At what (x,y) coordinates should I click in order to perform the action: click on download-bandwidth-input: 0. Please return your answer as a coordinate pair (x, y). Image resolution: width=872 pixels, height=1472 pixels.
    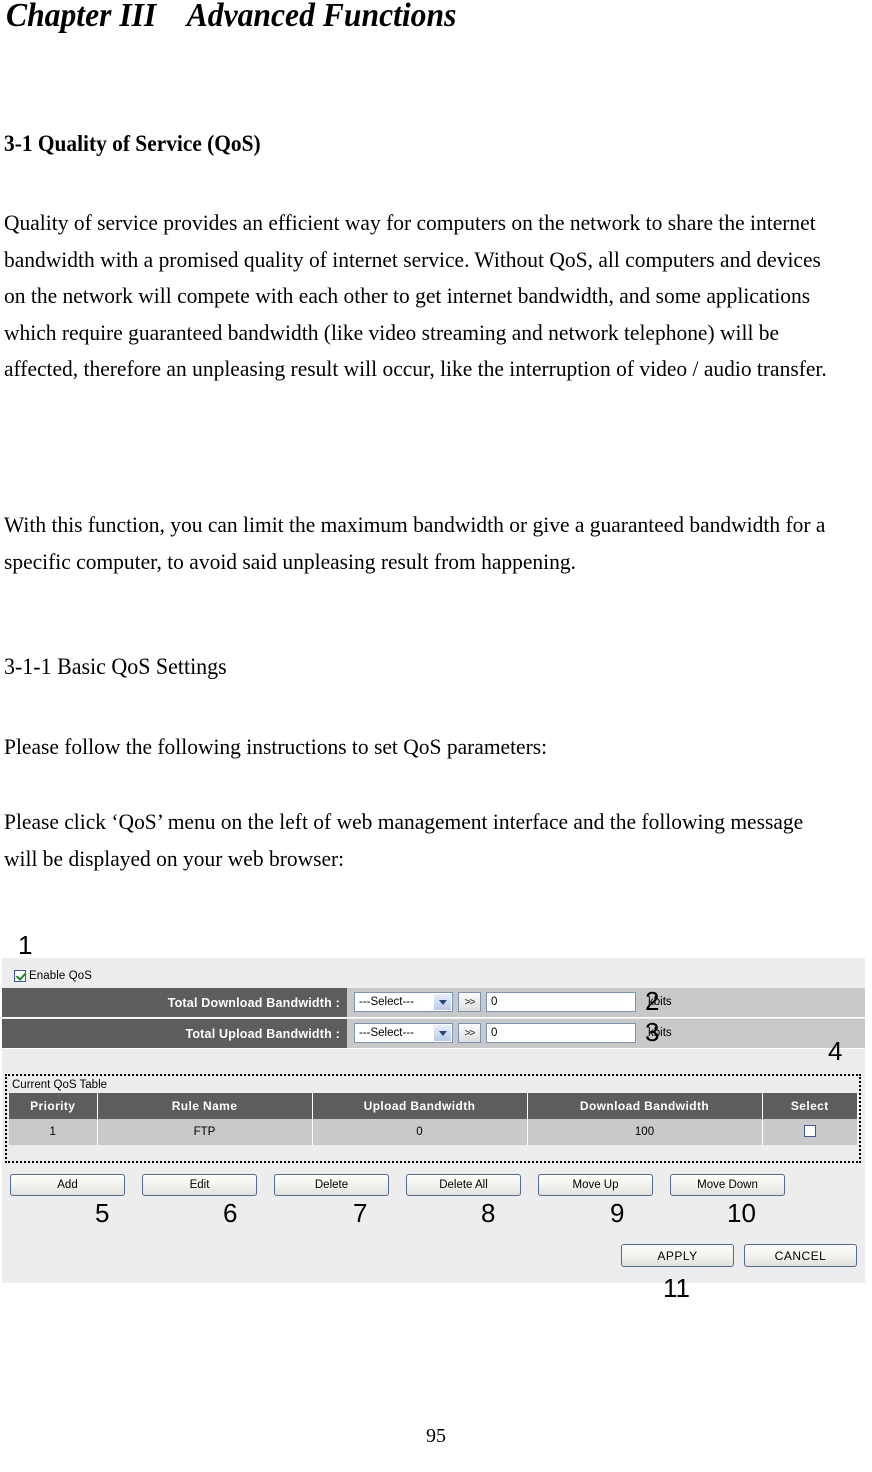
    Looking at the image, I should click on (561, 1002).